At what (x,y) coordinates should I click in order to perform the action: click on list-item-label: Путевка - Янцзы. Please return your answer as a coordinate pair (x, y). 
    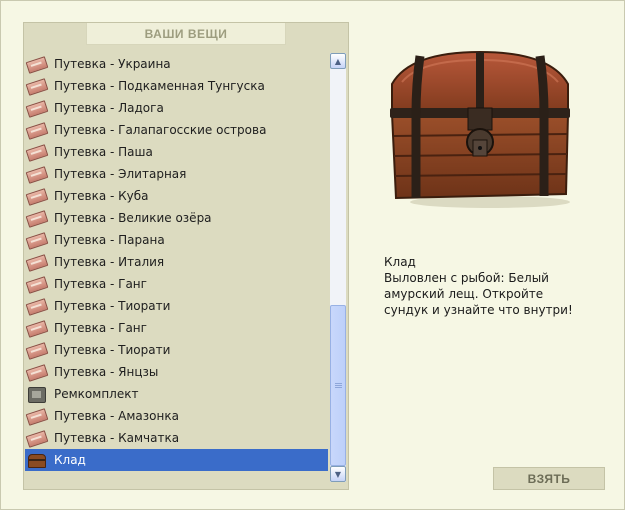
    Looking at the image, I should click on (106, 372).